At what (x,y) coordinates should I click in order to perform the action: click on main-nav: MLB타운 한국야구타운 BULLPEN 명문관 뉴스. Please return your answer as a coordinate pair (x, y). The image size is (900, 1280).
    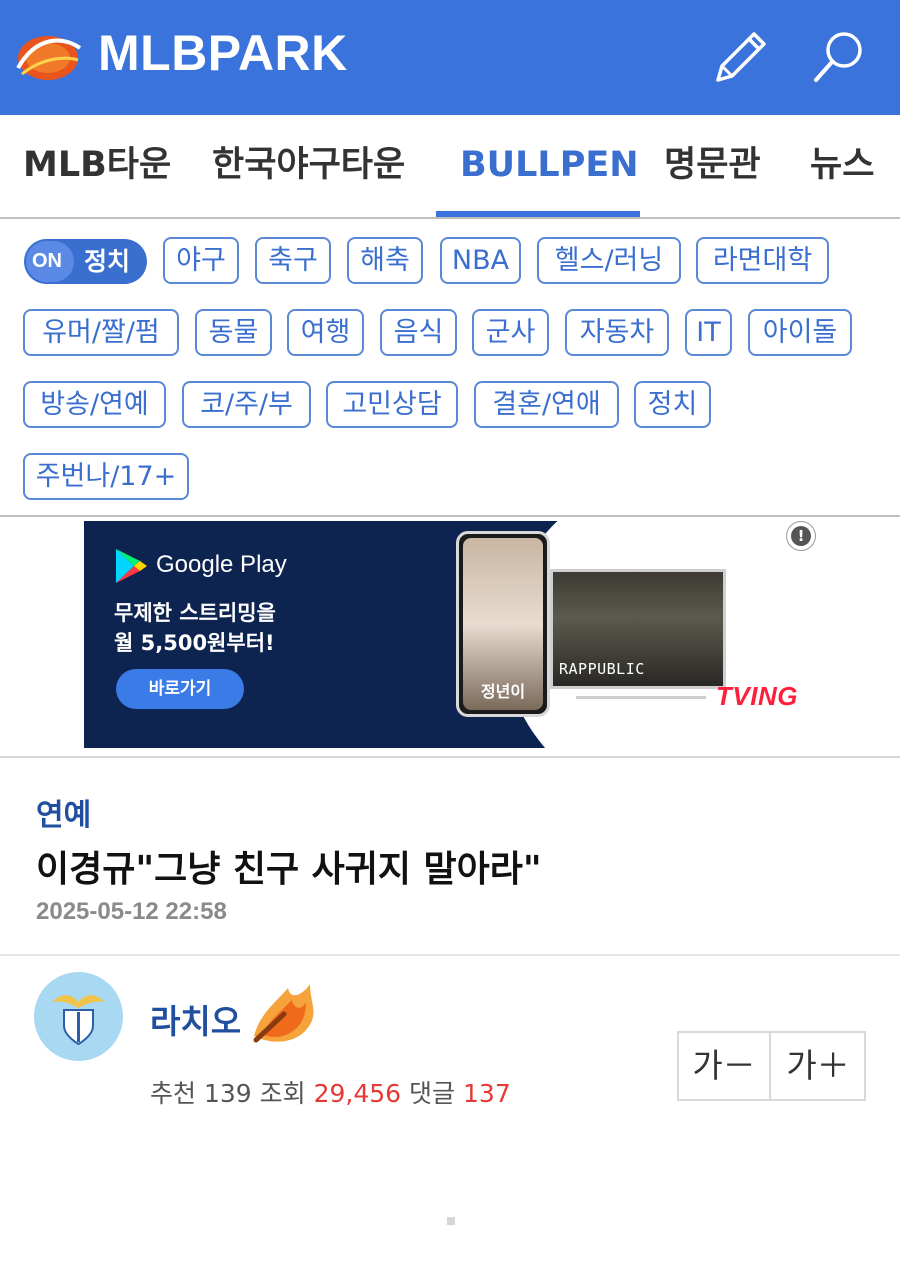
    Looking at the image, I should click on (450, 167).